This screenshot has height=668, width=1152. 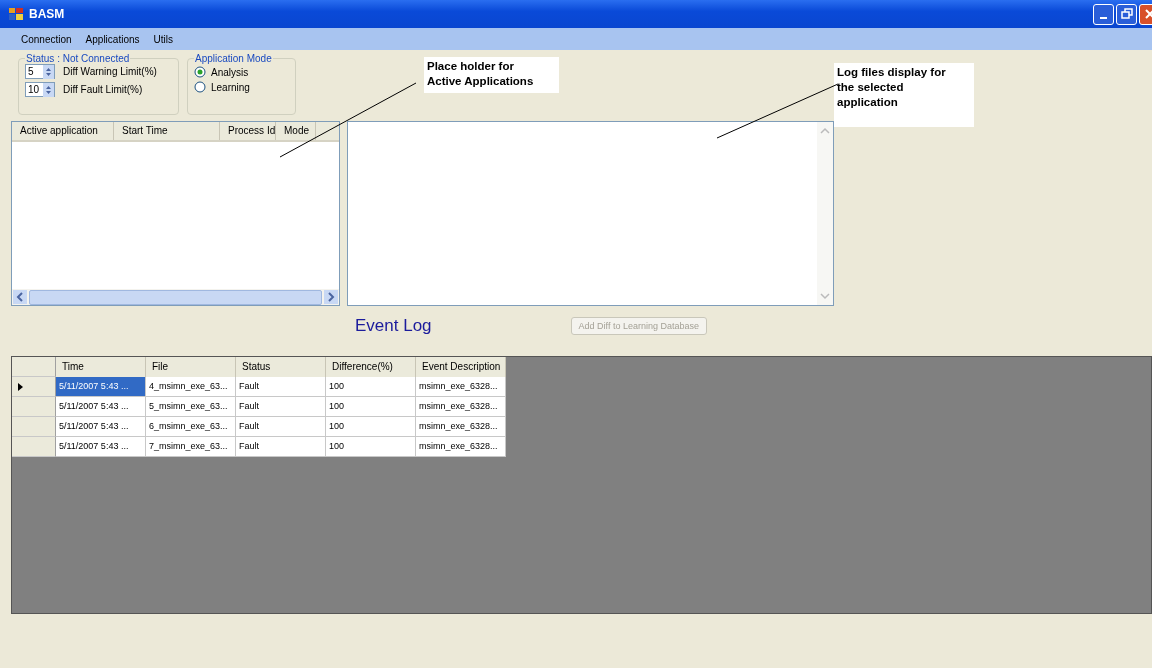 I want to click on row-header, so click(x=34, y=387).